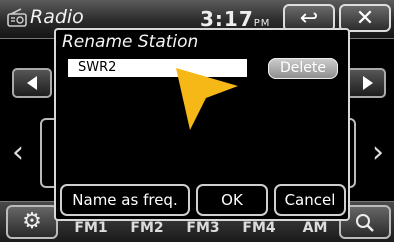 The image size is (394, 242). I want to click on dialog-title: Rename Station, so click(130, 42).